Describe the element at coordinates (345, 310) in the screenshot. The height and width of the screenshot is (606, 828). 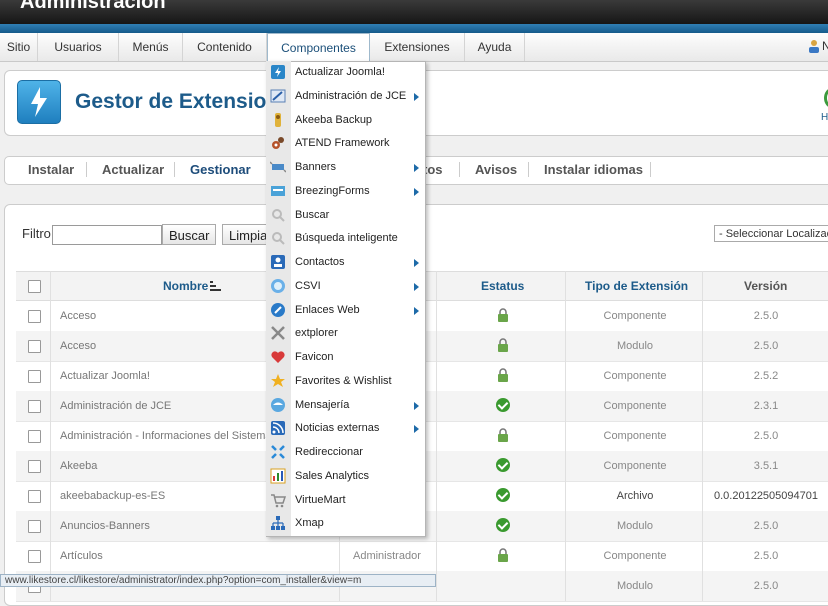
I see `dropdown-item-enlaces-web: Enlaces Web` at that location.